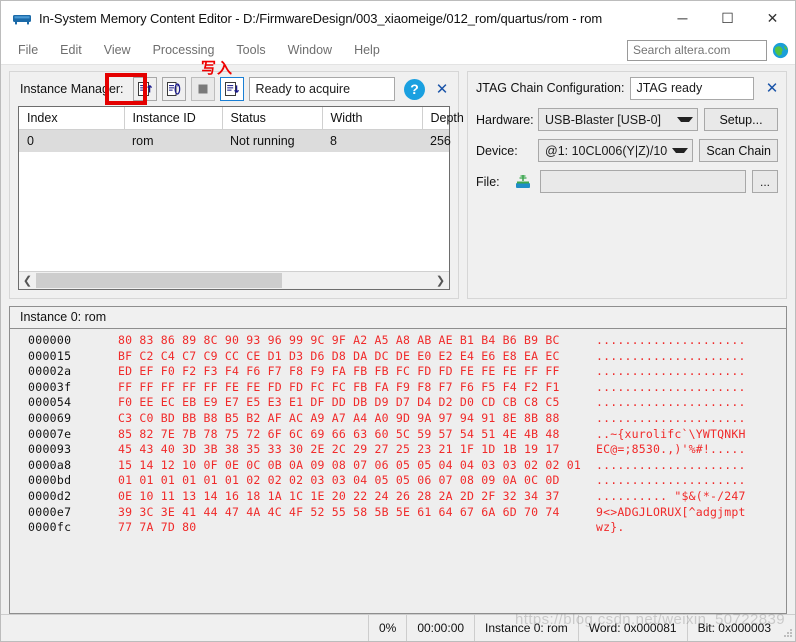 Image resolution: width=796 pixels, height=642 pixels. What do you see at coordinates (310, 50) in the screenshot?
I see `menu-item-window: Window` at bounding box center [310, 50].